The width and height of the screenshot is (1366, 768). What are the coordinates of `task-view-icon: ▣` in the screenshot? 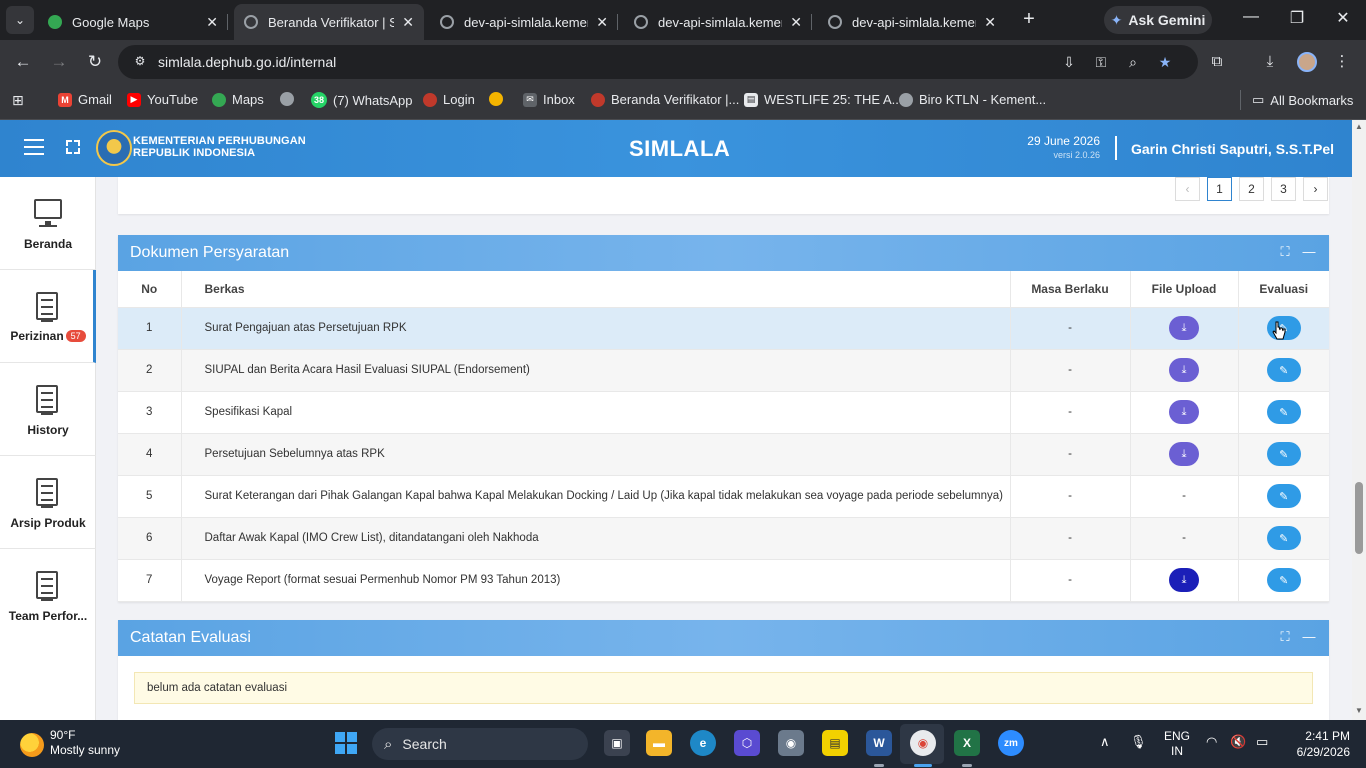 It's located at (617, 743).